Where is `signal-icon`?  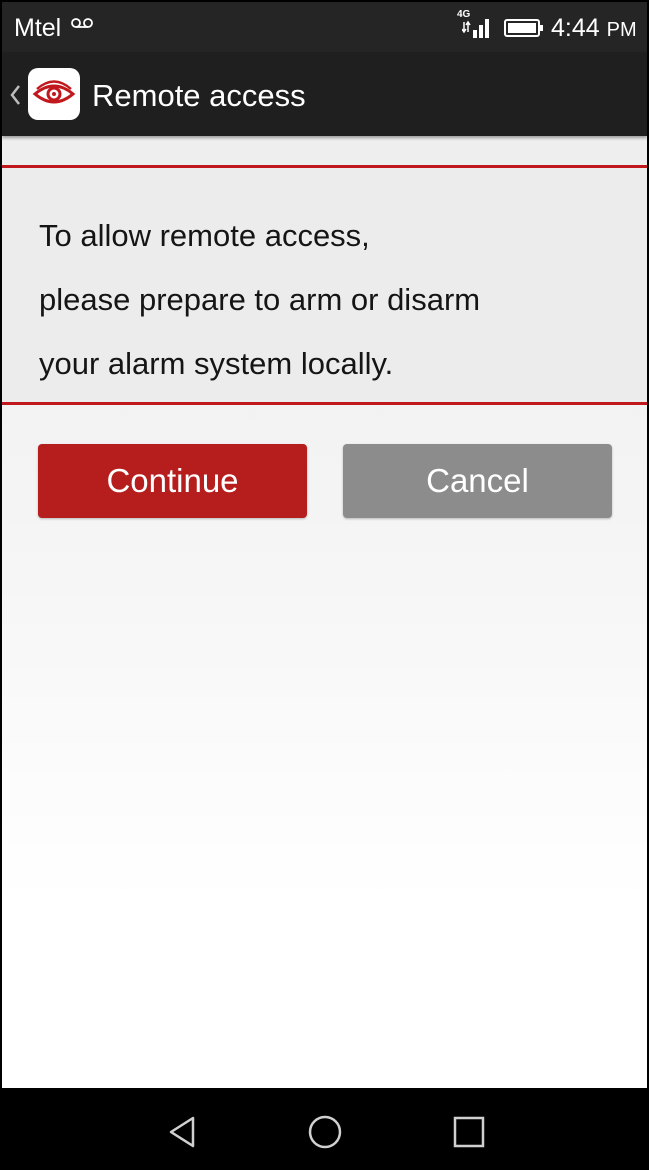
signal-icon is located at coordinates (475, 28).